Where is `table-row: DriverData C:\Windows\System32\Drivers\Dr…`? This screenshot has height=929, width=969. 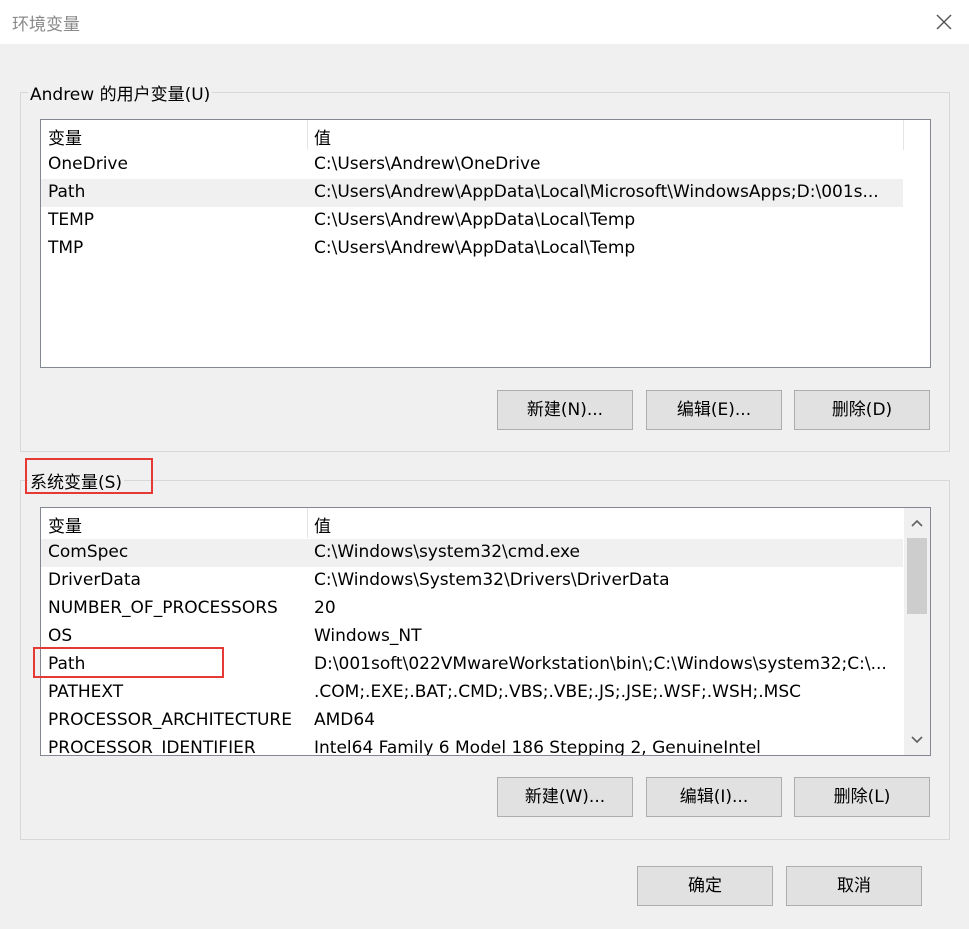 table-row: DriverData C:\Windows\System32\Drivers\Dr… is located at coordinates (472, 581).